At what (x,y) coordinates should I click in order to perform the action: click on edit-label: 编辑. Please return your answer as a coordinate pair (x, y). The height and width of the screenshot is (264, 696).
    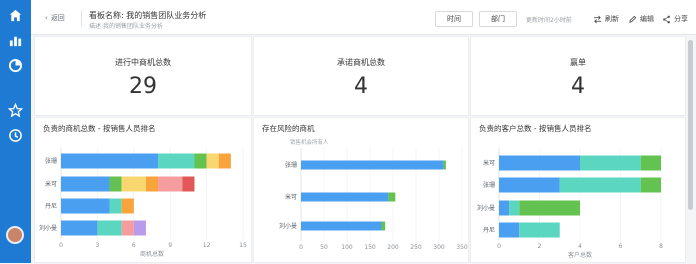
    Looking at the image, I should click on (647, 19).